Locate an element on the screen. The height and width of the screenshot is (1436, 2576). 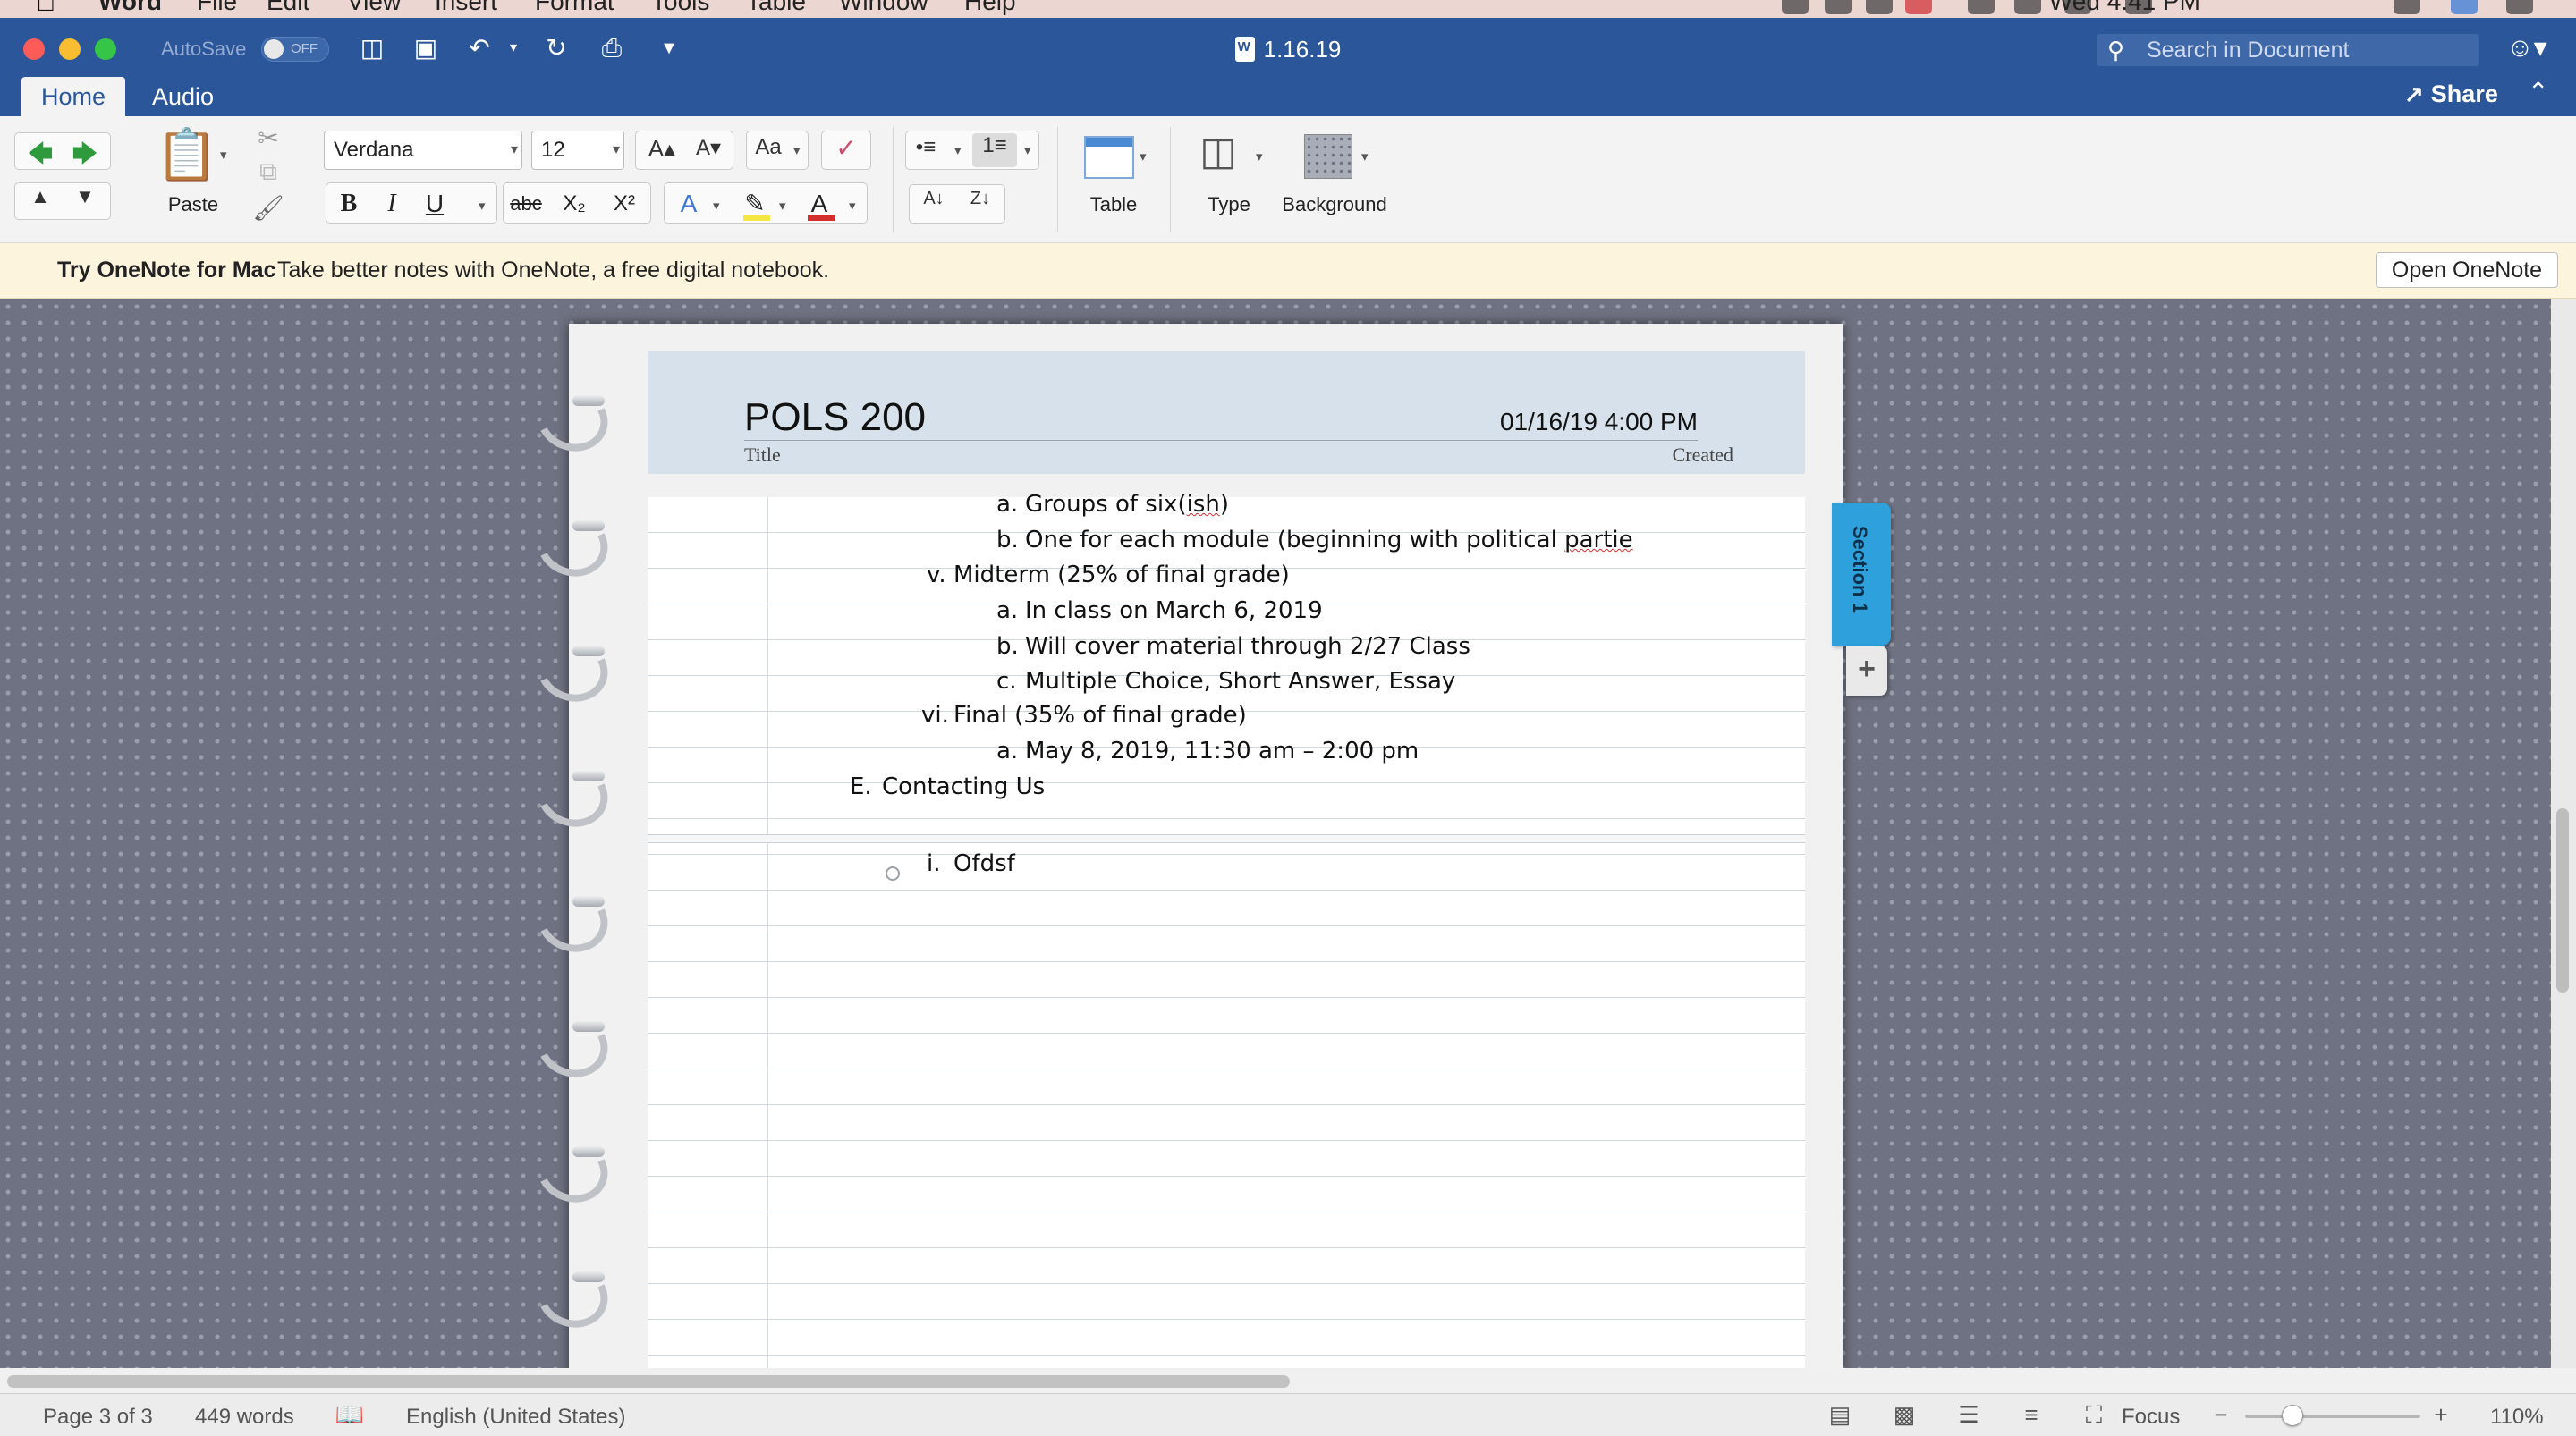
font-size-select: 12 ▾ is located at coordinates (577, 150).